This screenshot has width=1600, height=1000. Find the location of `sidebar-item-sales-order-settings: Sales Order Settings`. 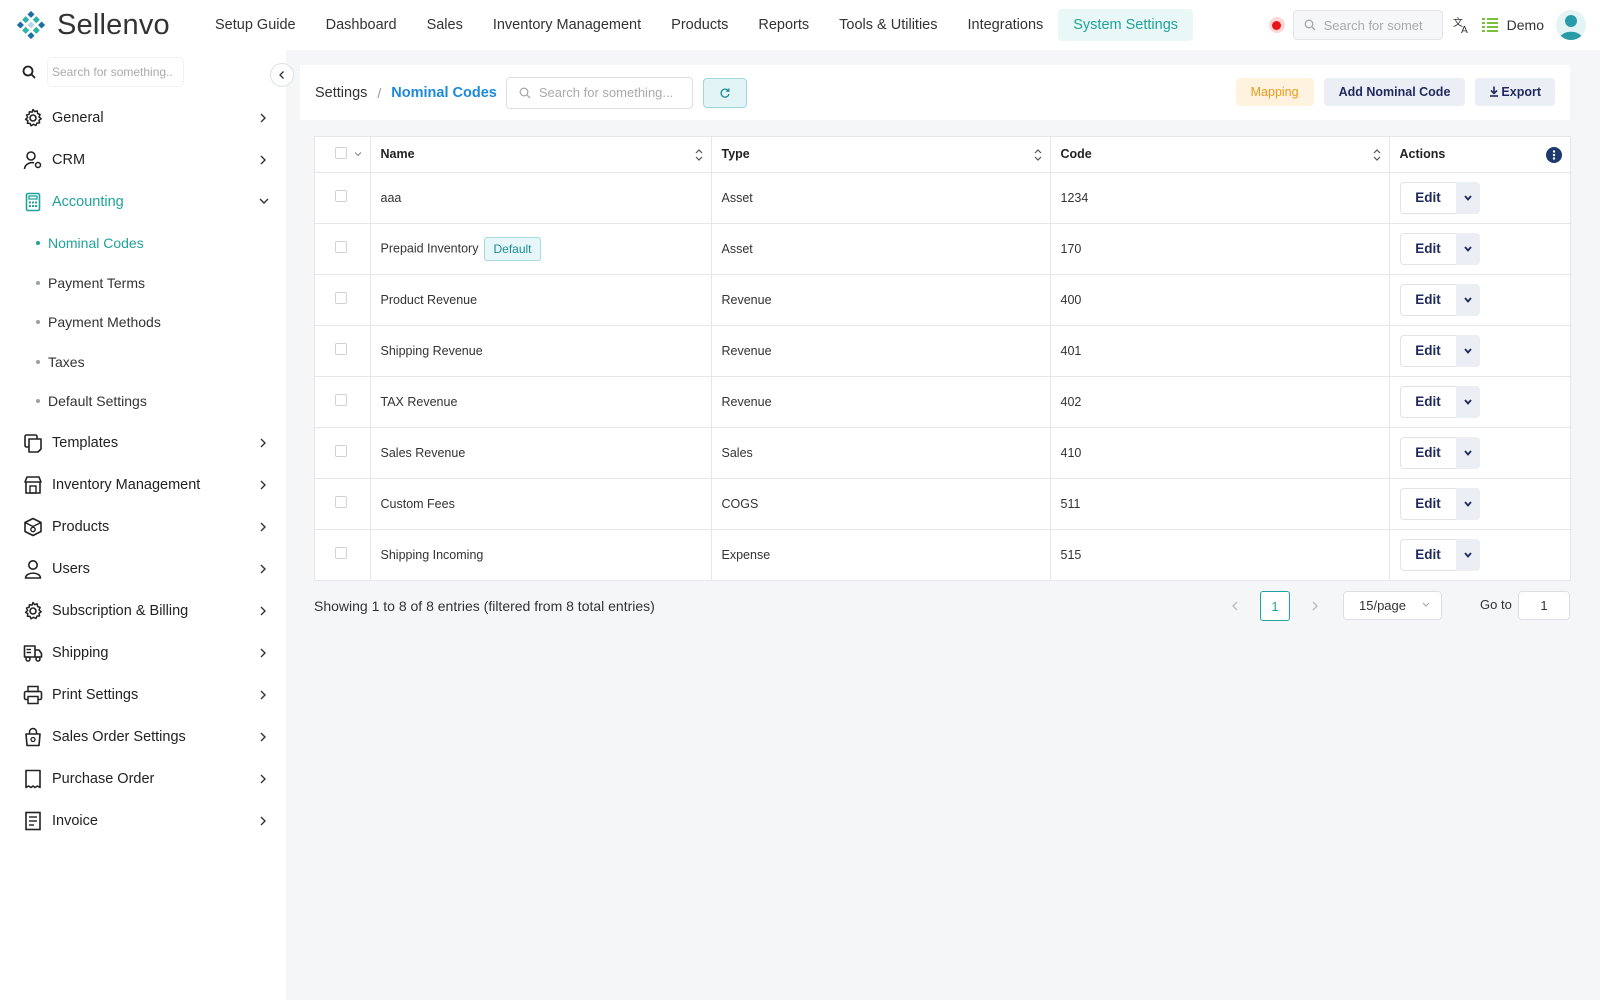

sidebar-item-sales-order-settings: Sales Order Settings is located at coordinates (143, 737).